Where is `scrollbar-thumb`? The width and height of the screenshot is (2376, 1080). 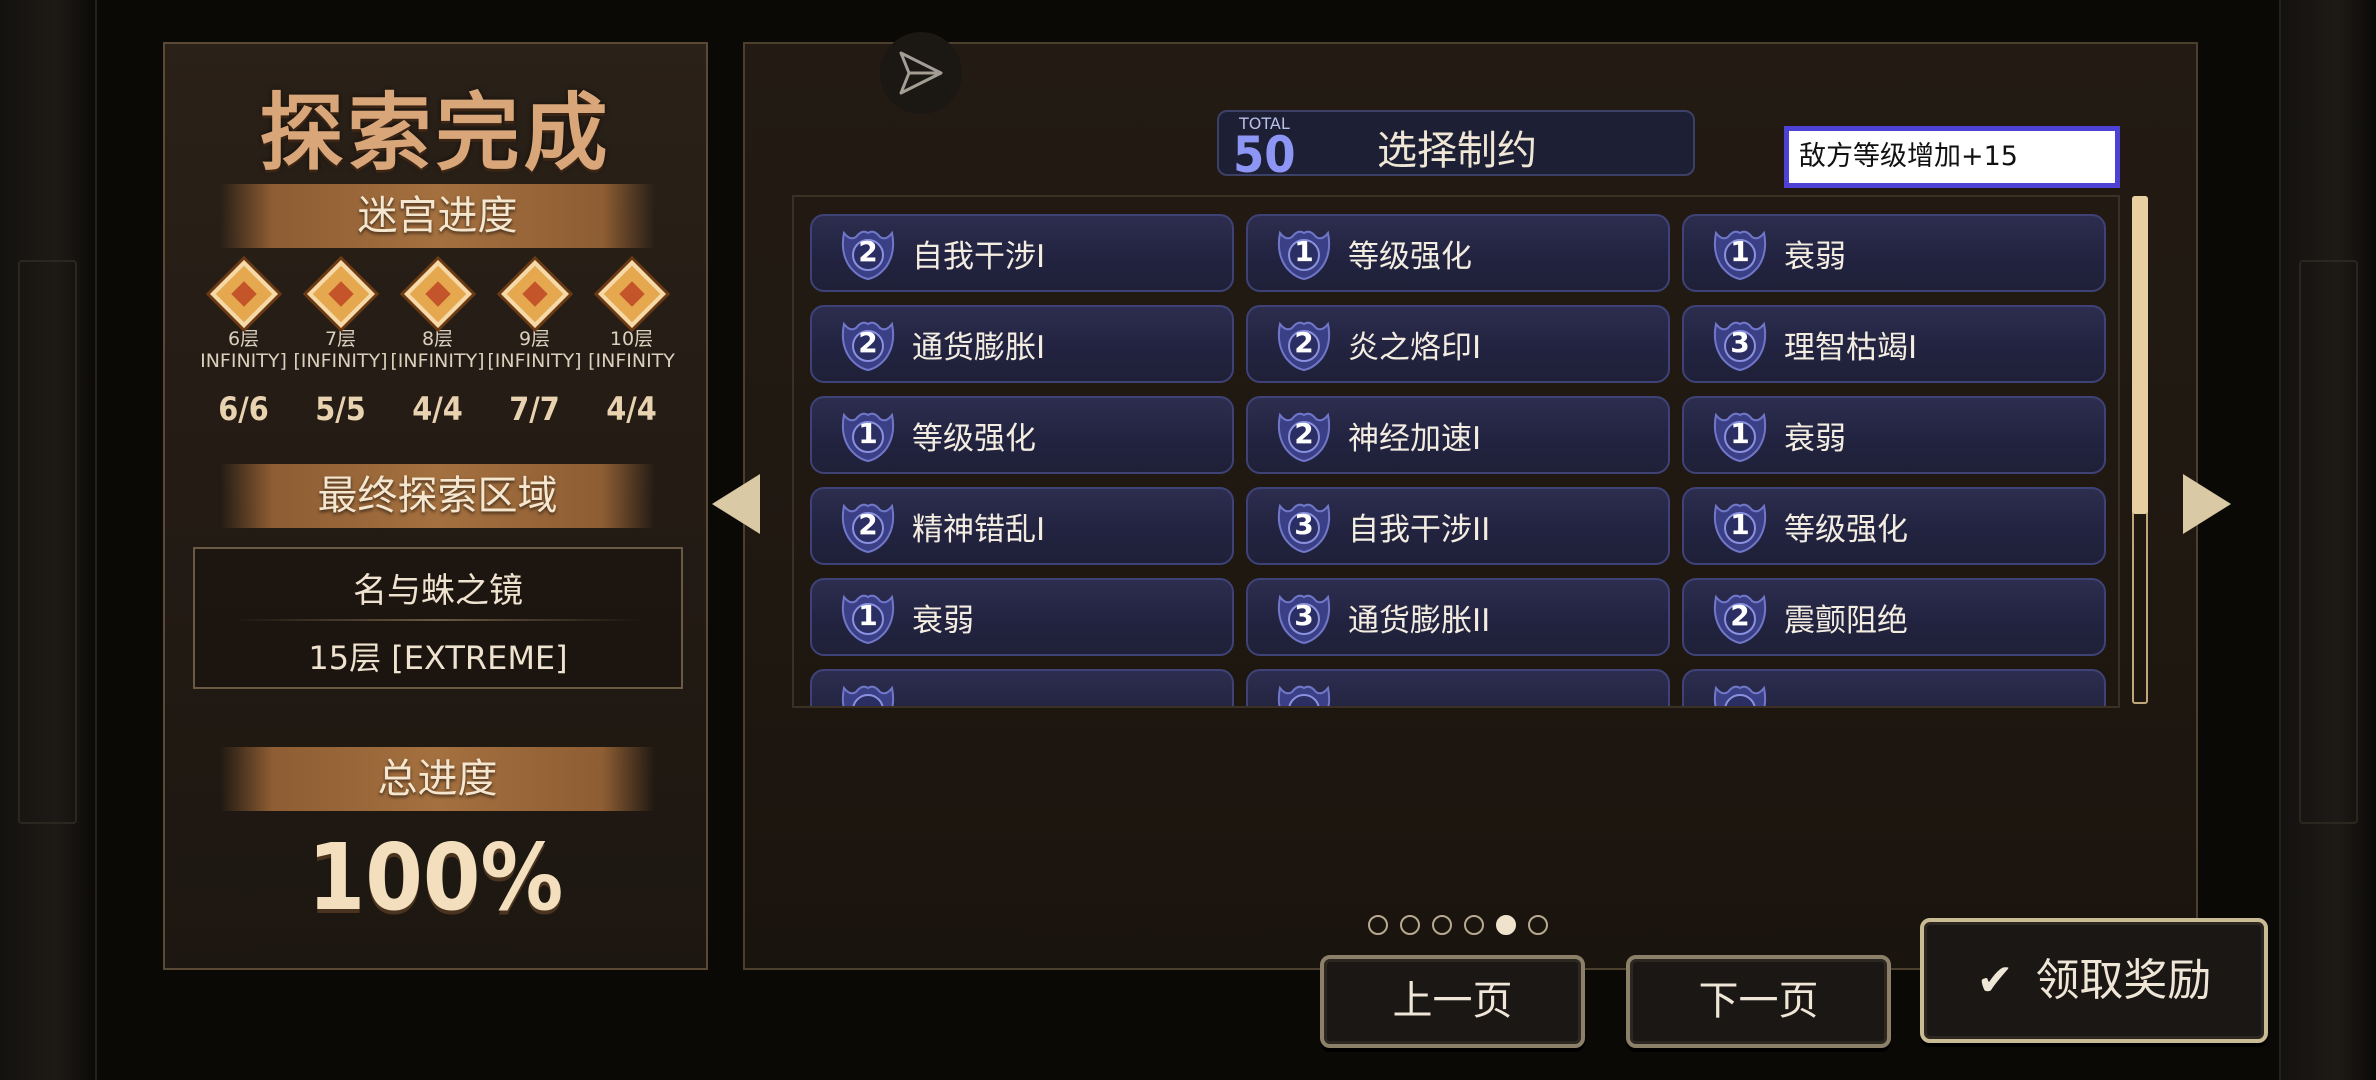
scrollbar-thumb is located at coordinates (2140, 355).